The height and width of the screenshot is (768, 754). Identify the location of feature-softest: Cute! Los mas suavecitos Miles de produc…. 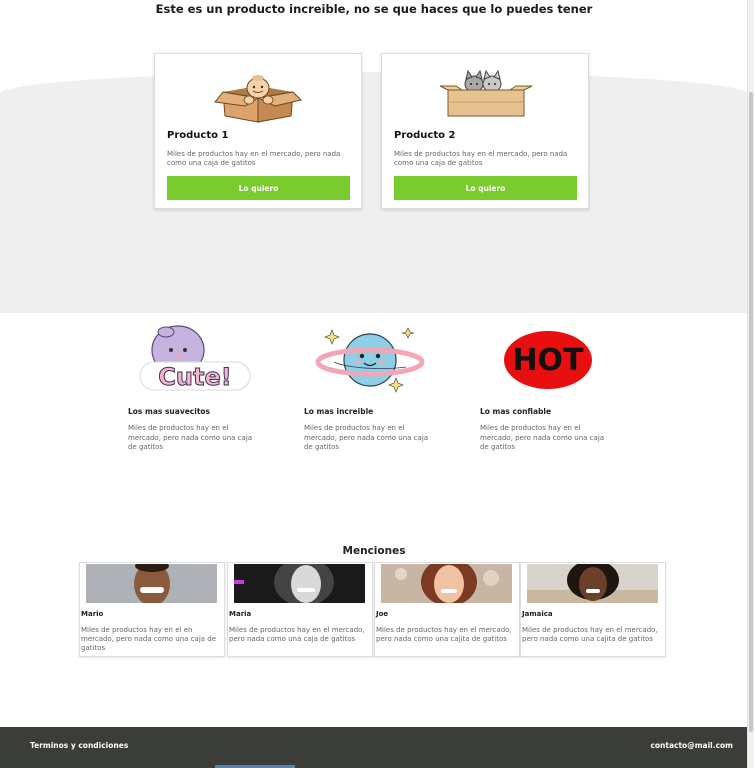
(198, 387).